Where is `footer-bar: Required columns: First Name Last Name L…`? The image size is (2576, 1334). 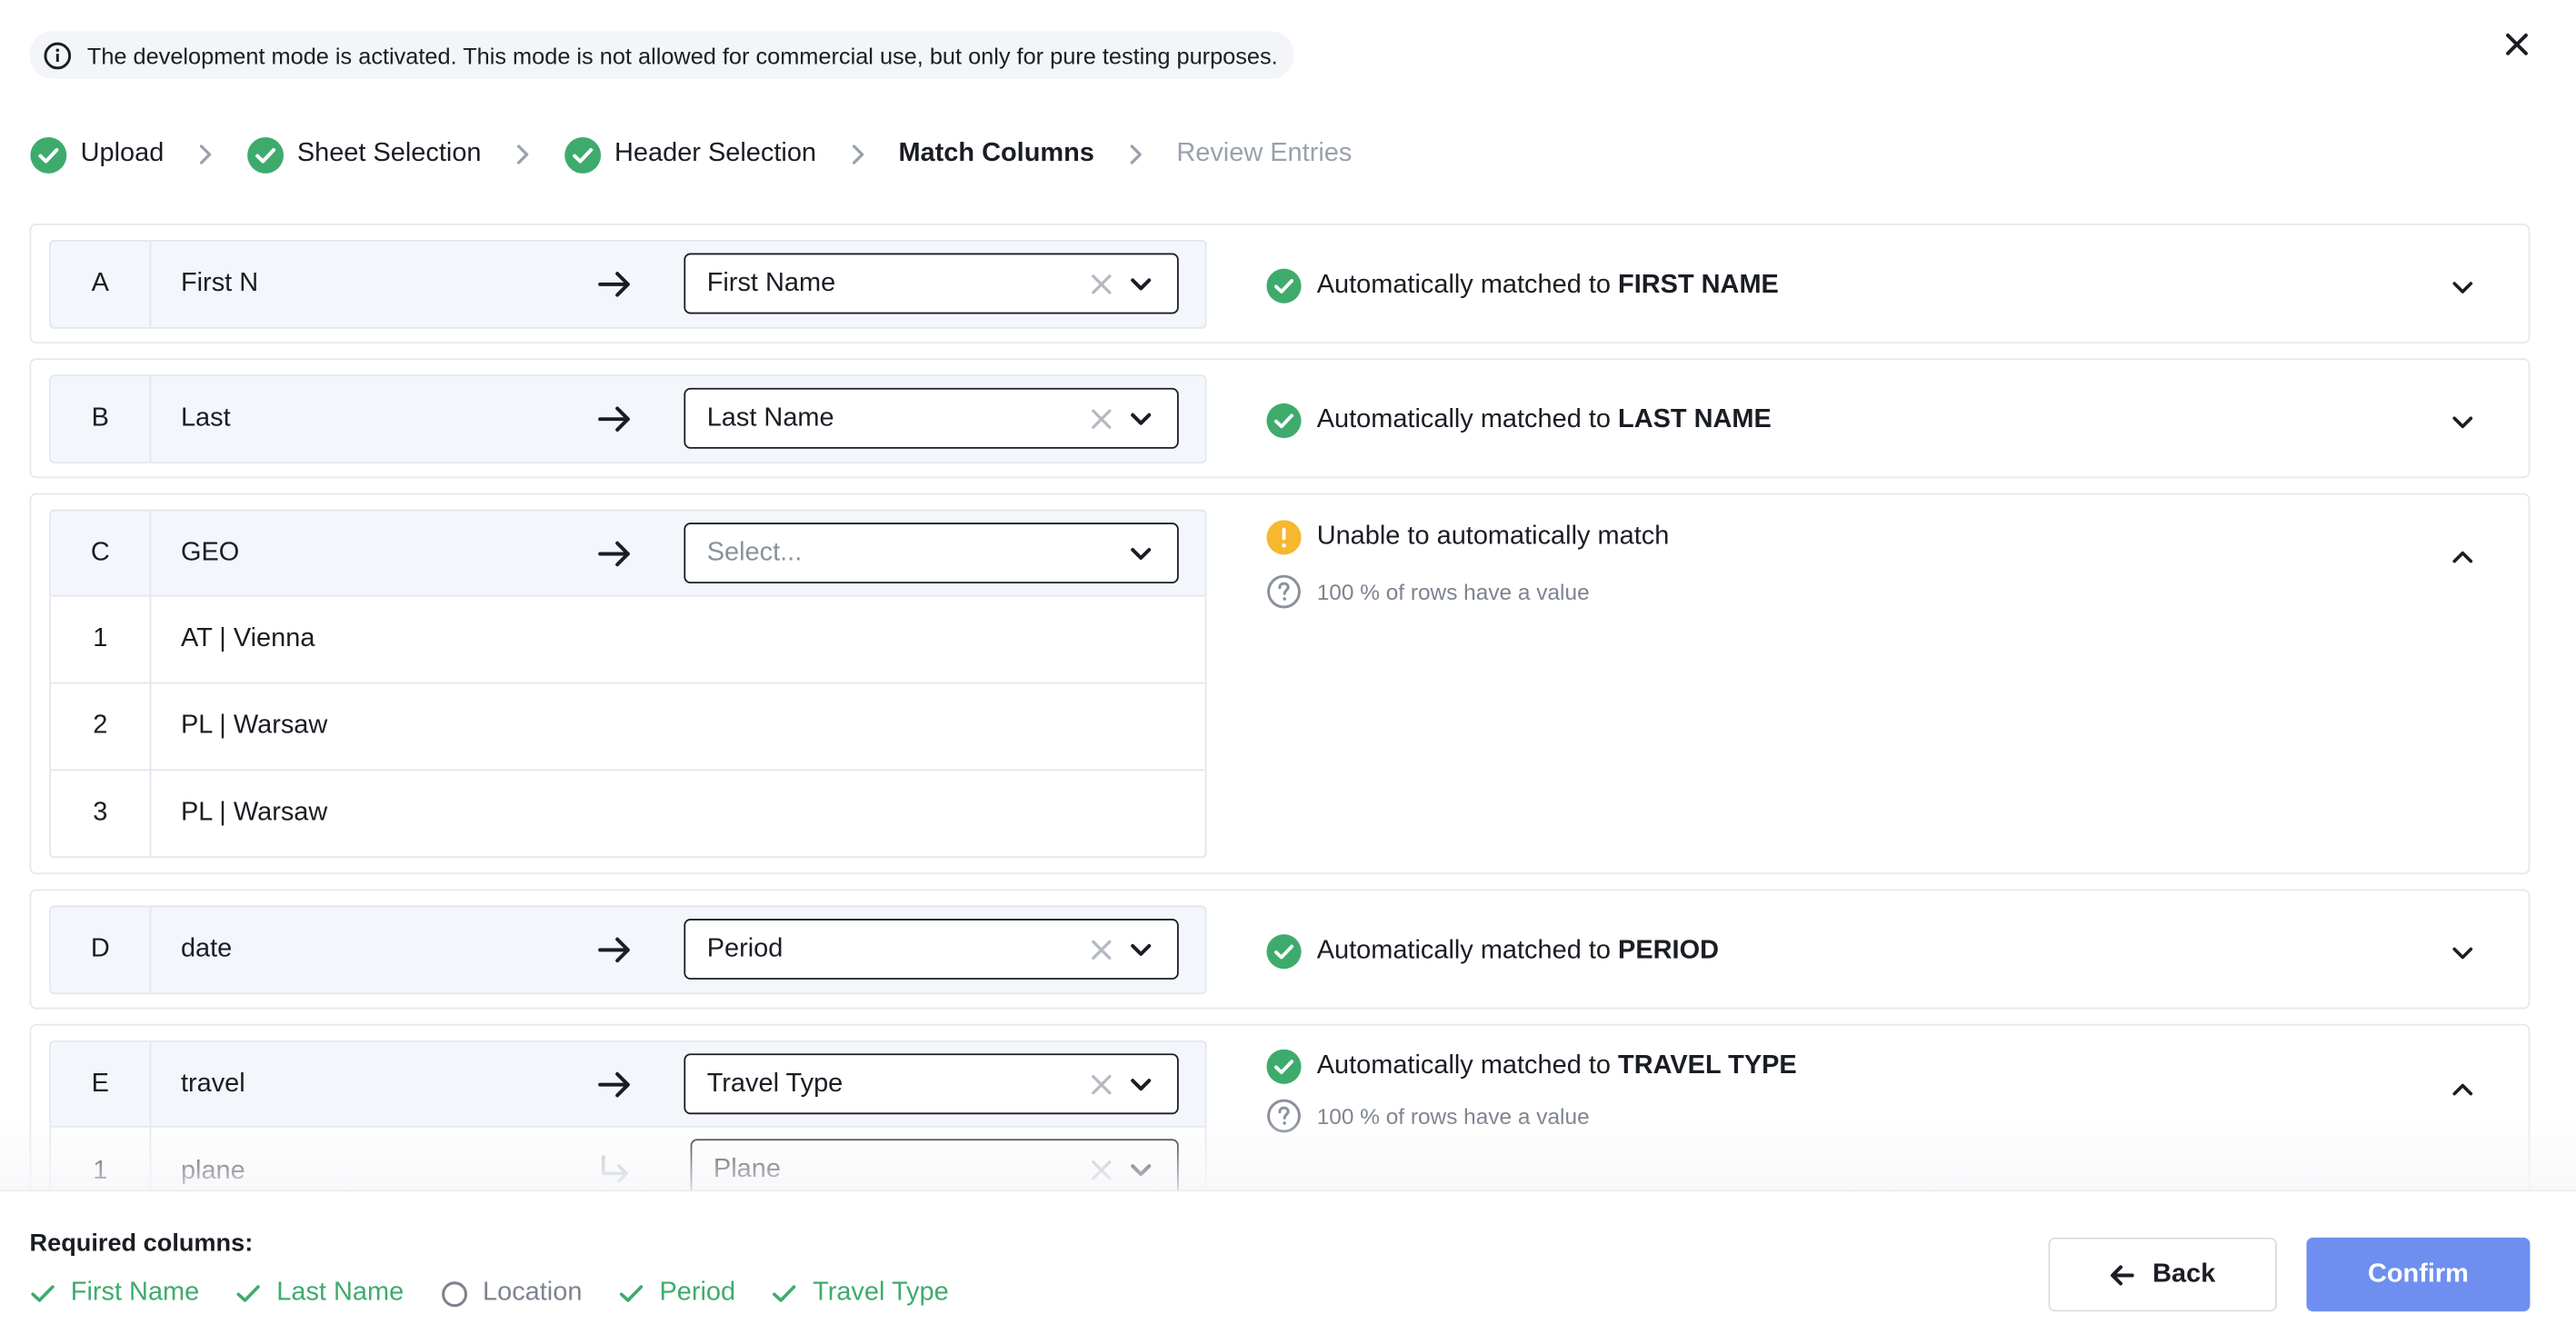 footer-bar: Required columns: First Name Last Name L… is located at coordinates (1288, 1262).